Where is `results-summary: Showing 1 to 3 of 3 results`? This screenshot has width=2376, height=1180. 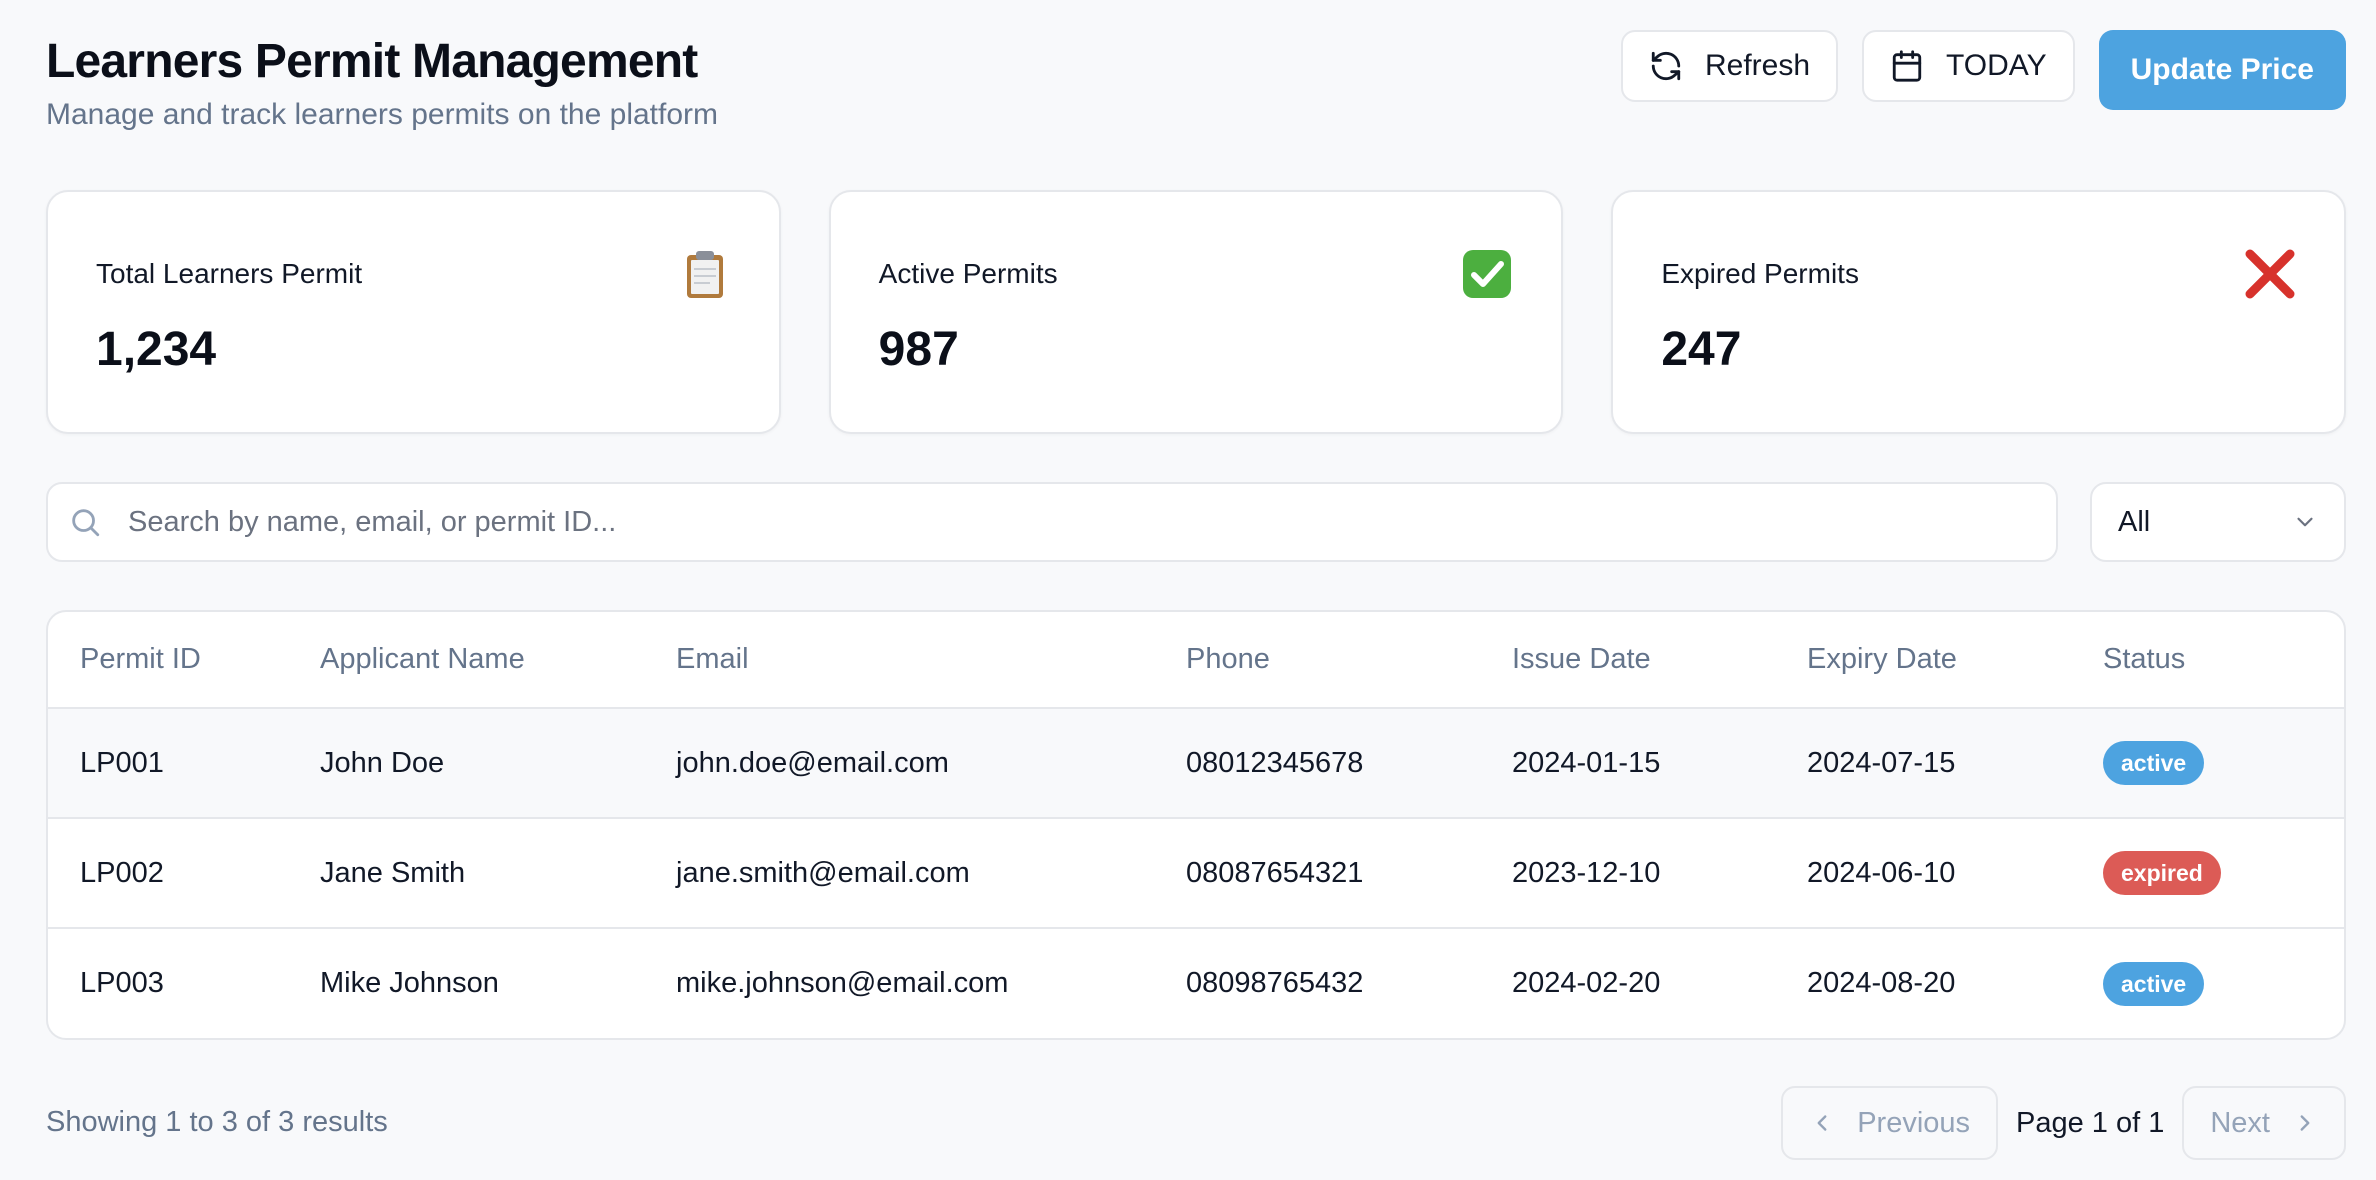 results-summary: Showing 1 to 3 of 3 results is located at coordinates (217, 1122).